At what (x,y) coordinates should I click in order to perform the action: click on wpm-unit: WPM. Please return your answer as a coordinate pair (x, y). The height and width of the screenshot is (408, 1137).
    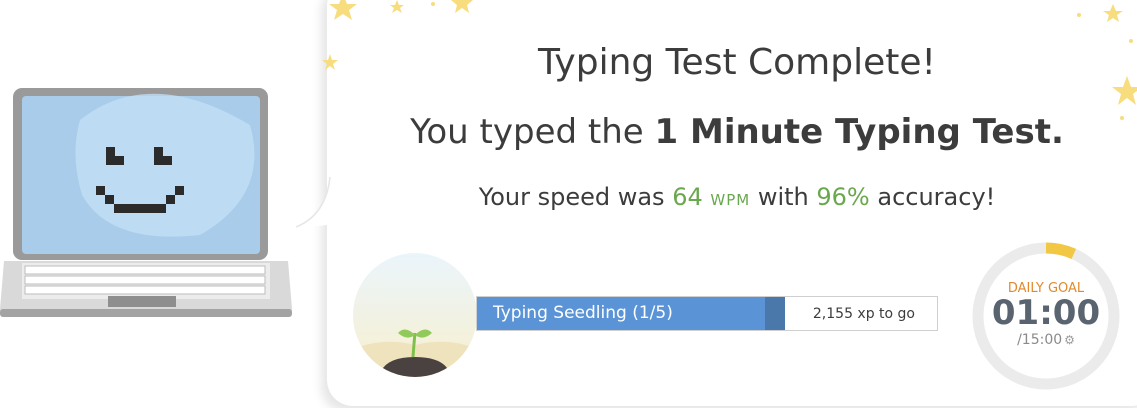
    Looking at the image, I should click on (730, 200).